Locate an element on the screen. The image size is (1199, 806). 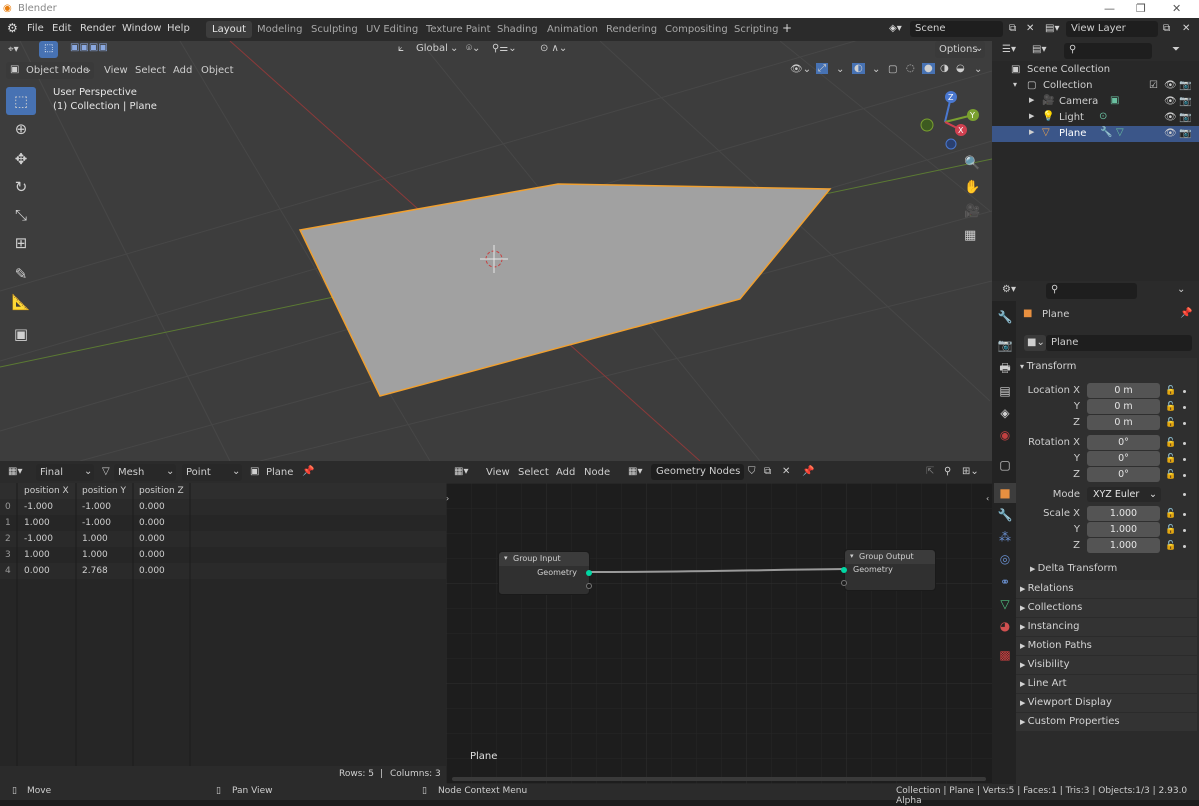
material-tab-icon: ◕ is located at coordinates (1005, 626).